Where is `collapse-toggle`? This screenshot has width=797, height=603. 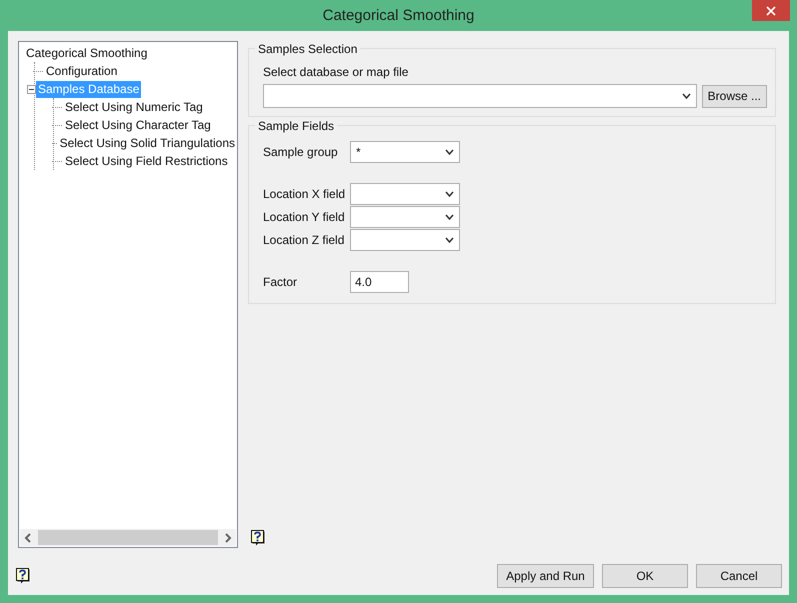 collapse-toggle is located at coordinates (31, 89).